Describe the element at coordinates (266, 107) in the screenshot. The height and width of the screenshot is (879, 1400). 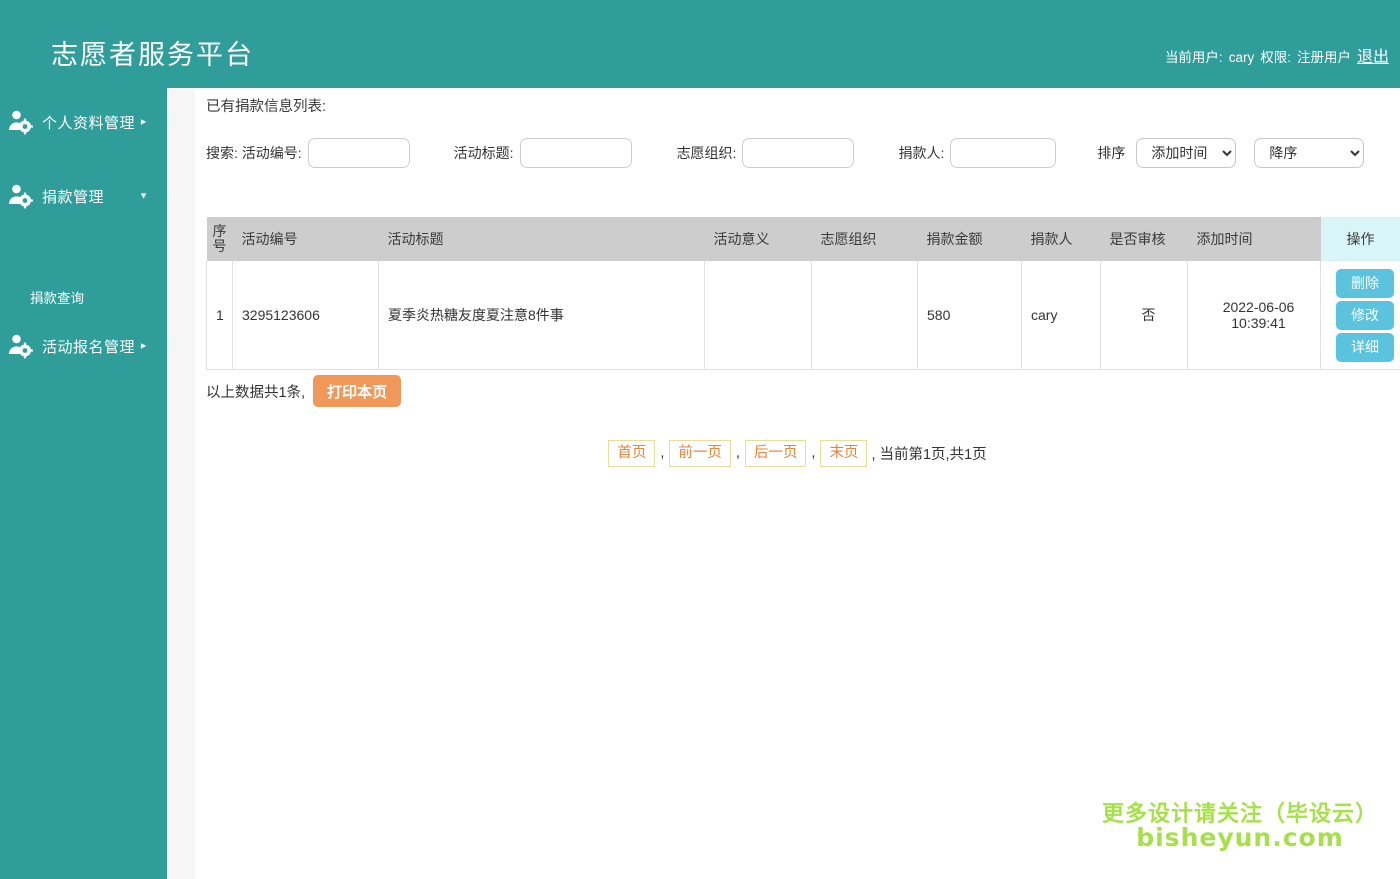
I see `list-heading: 已有捐款信息列表:` at that location.